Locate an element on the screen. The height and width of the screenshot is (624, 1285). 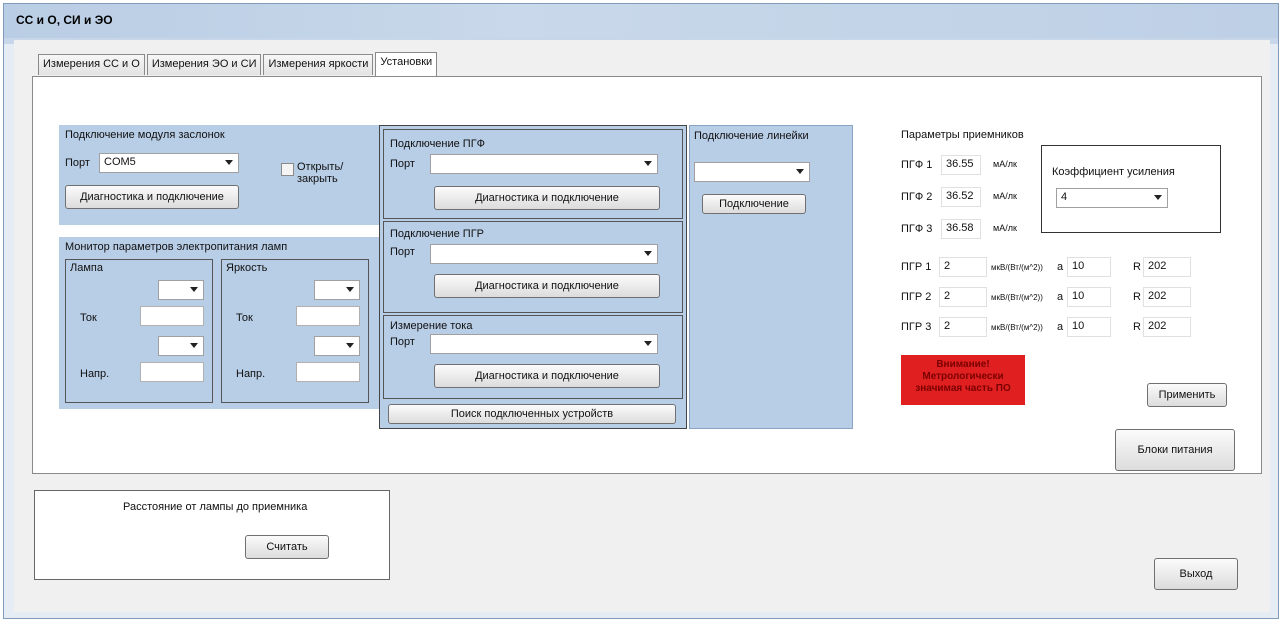
pgr1-unit-label: мкВ/(Вт/(м^2)) is located at coordinates (1017, 267).